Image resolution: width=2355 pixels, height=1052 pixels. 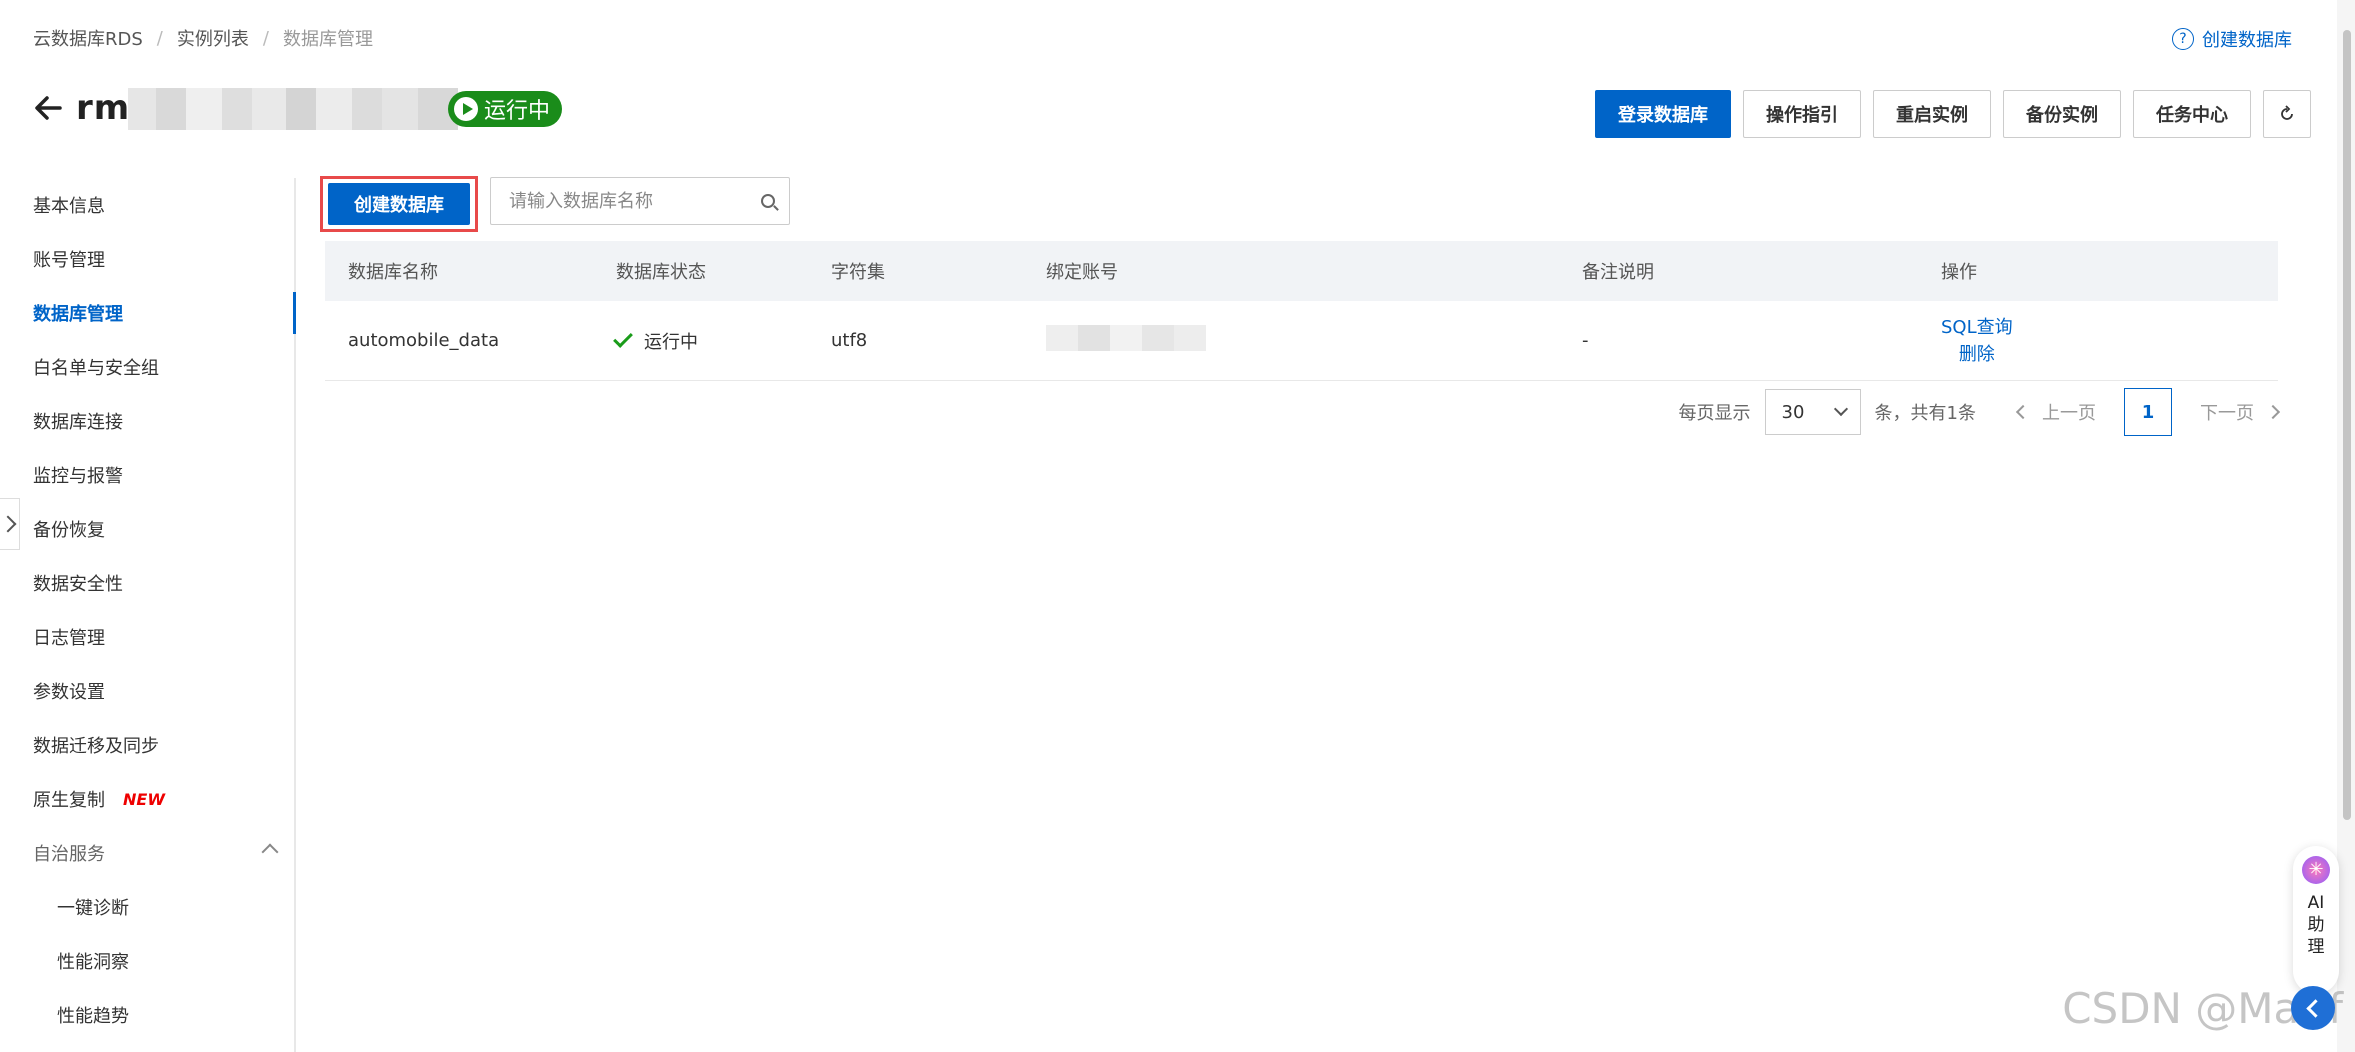 I want to click on header-db-name: 数据库名称, so click(x=393, y=272).